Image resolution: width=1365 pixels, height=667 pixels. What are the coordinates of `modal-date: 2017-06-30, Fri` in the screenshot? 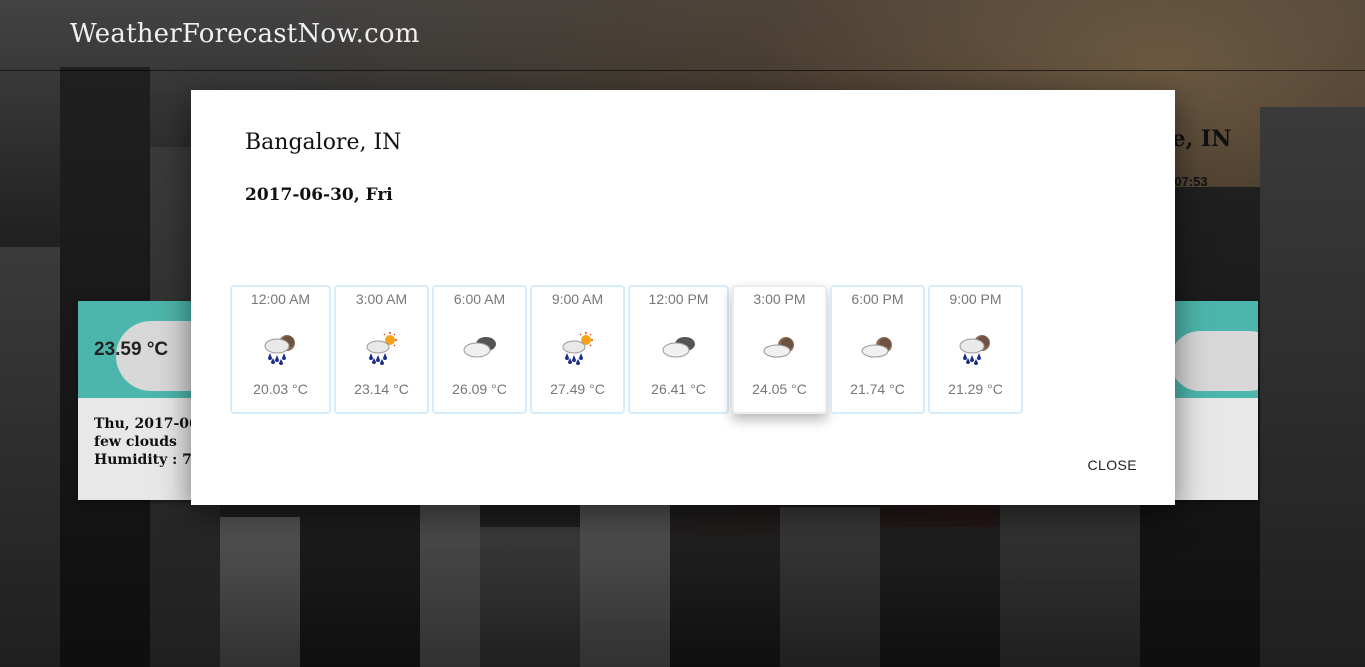 It's located at (319, 195).